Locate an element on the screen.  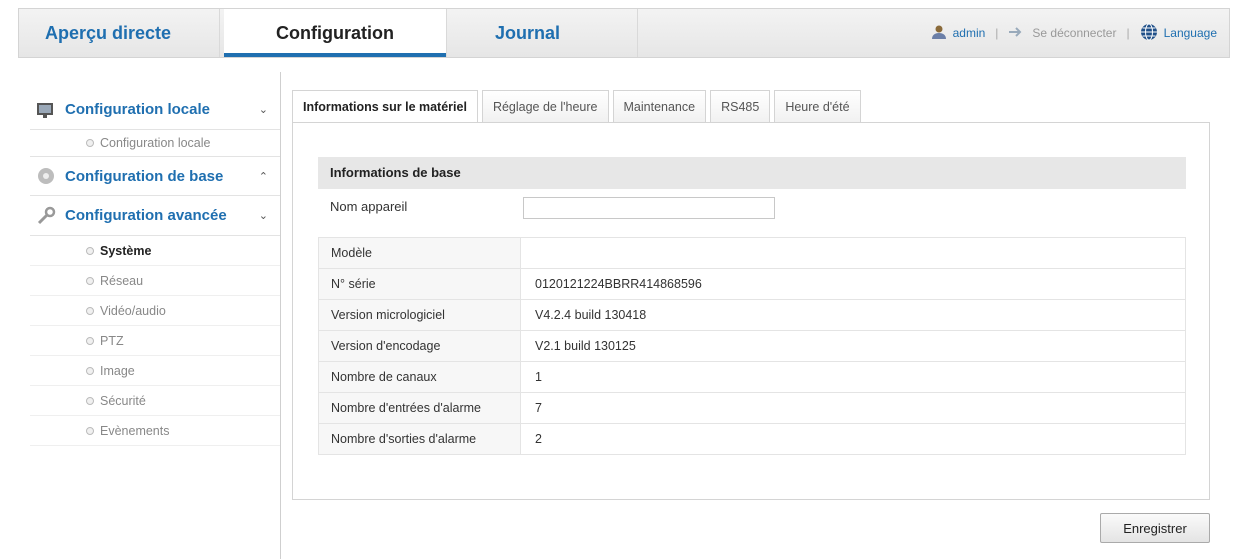
info-label: N° série is located at coordinates (419, 284).